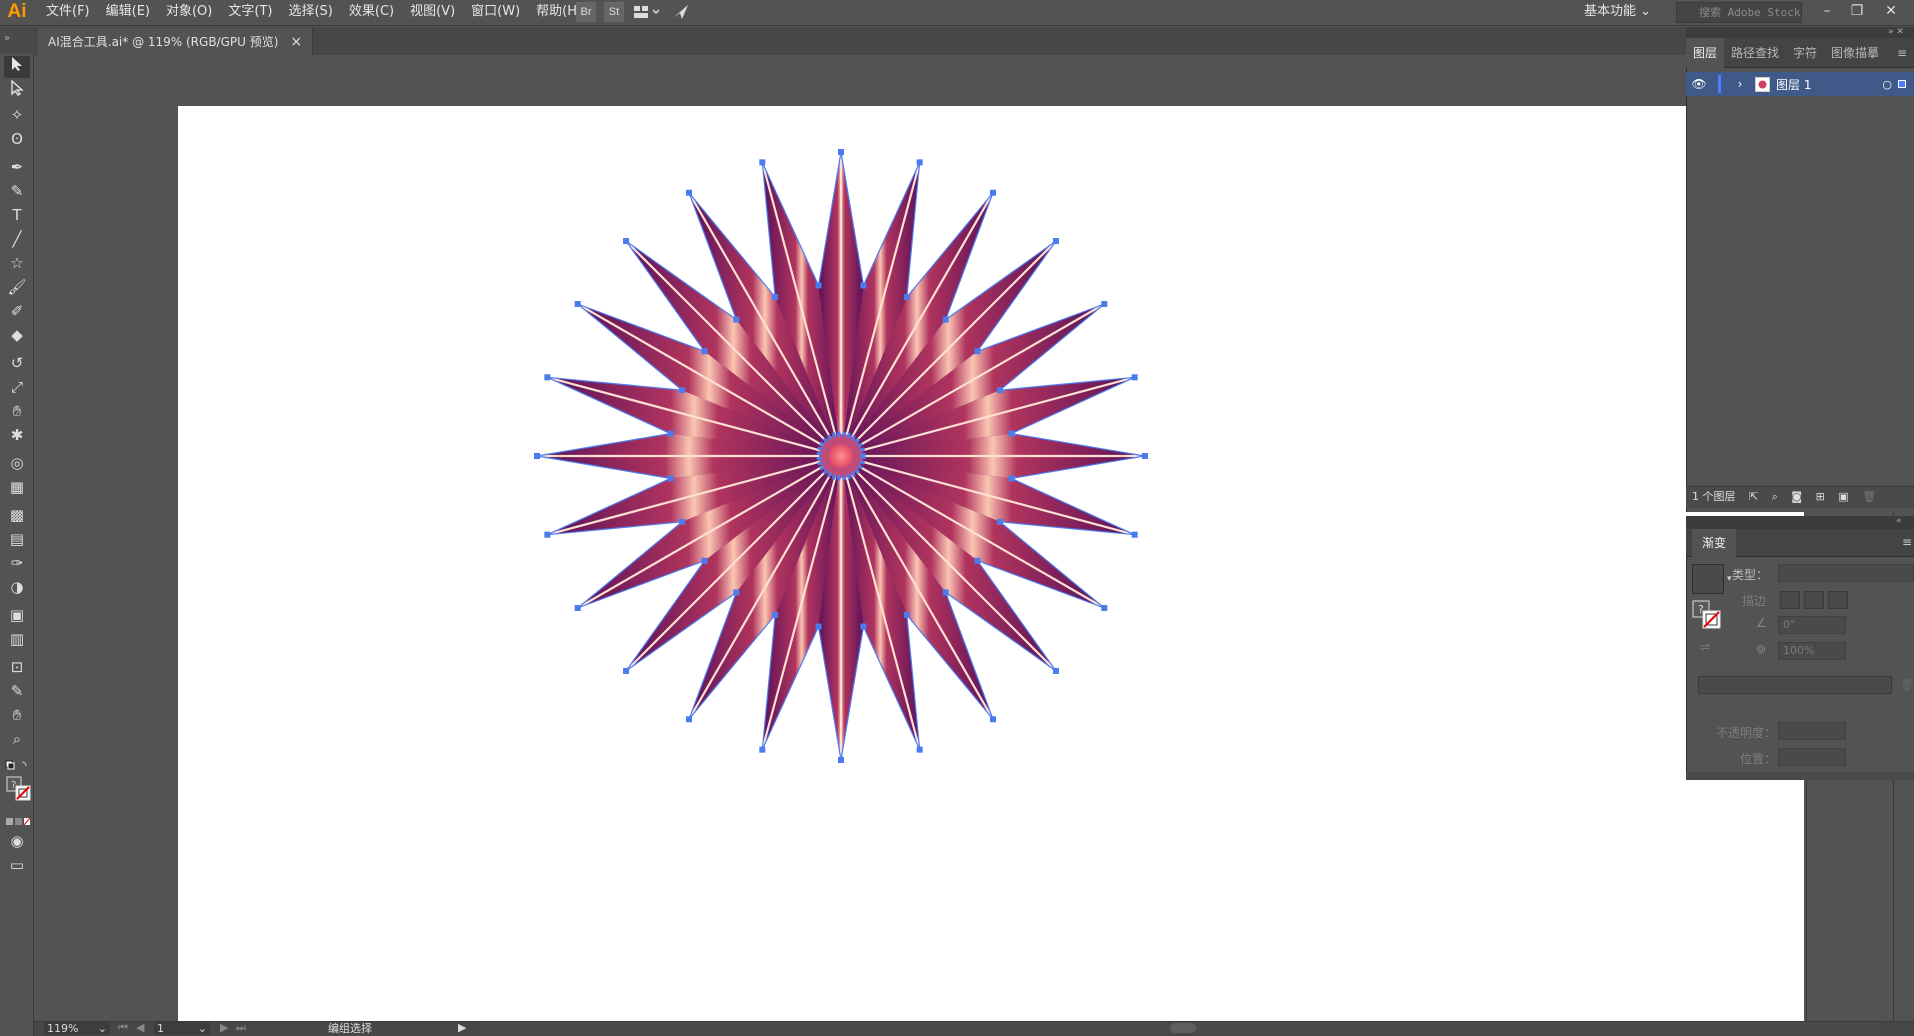  What do you see at coordinates (17, 387) in the screenshot?
I see `scale-tool: ⤢` at bounding box center [17, 387].